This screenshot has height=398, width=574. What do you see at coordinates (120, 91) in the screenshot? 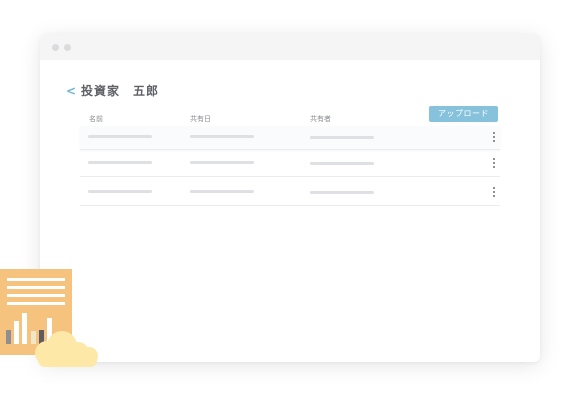
I see `page-title: 投資家 五郎` at bounding box center [120, 91].